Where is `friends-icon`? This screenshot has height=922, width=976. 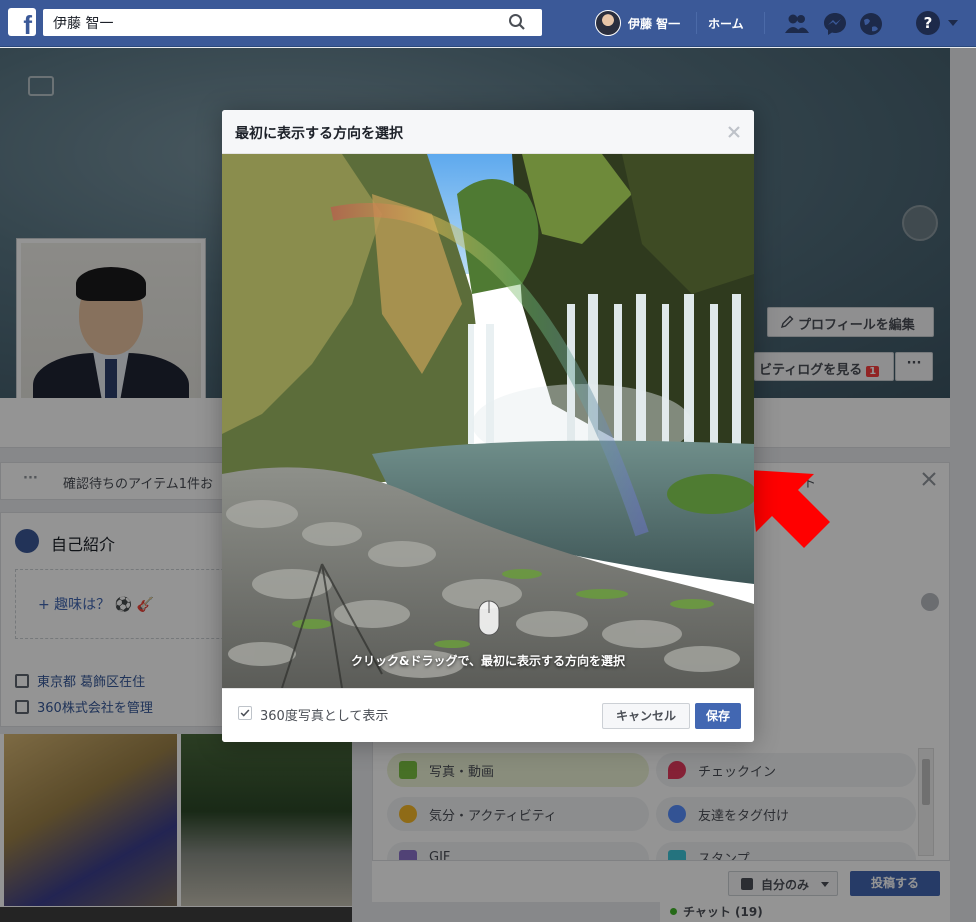
friends-icon is located at coordinates (797, 24).